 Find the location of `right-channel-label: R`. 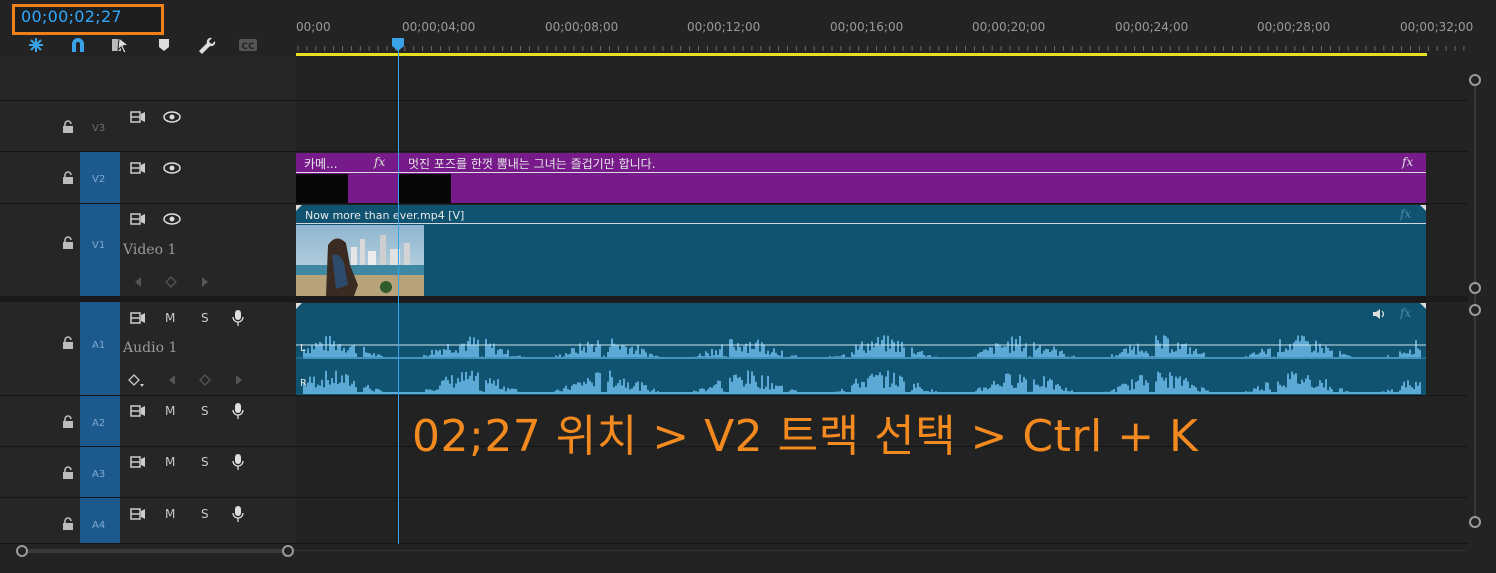

right-channel-label: R is located at coordinates (303, 383).